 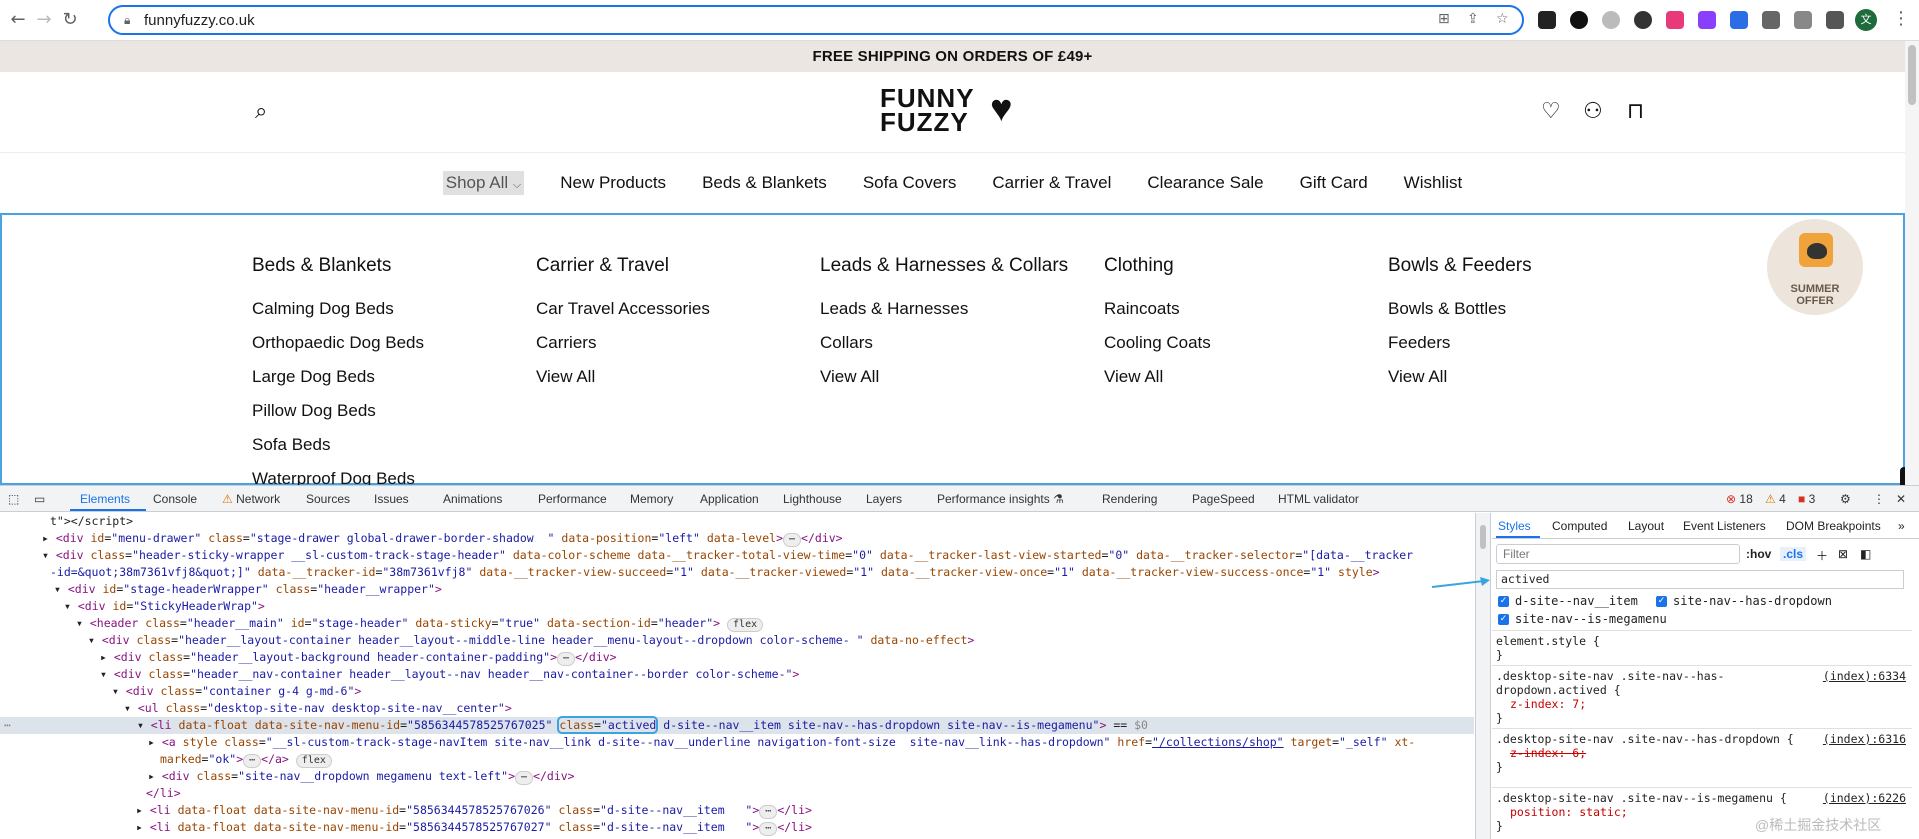 I want to click on settings-gear-icon: ⚙, so click(x=1845, y=499).